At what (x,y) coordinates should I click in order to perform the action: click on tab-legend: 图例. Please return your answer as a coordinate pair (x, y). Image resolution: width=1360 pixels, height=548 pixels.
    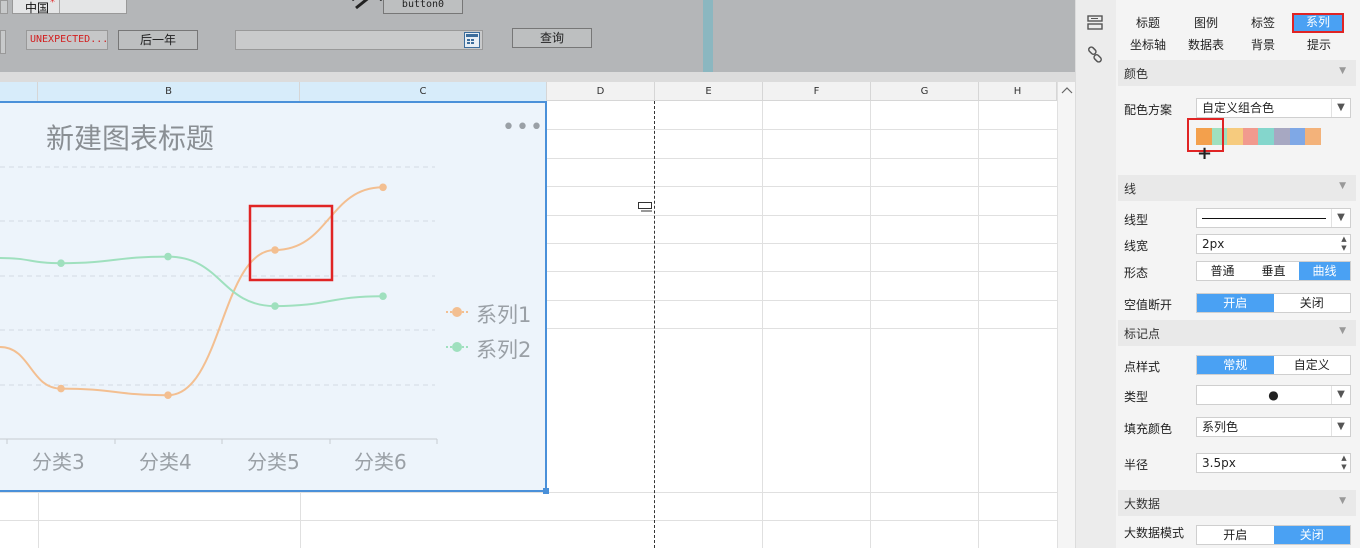
    Looking at the image, I should click on (1206, 23).